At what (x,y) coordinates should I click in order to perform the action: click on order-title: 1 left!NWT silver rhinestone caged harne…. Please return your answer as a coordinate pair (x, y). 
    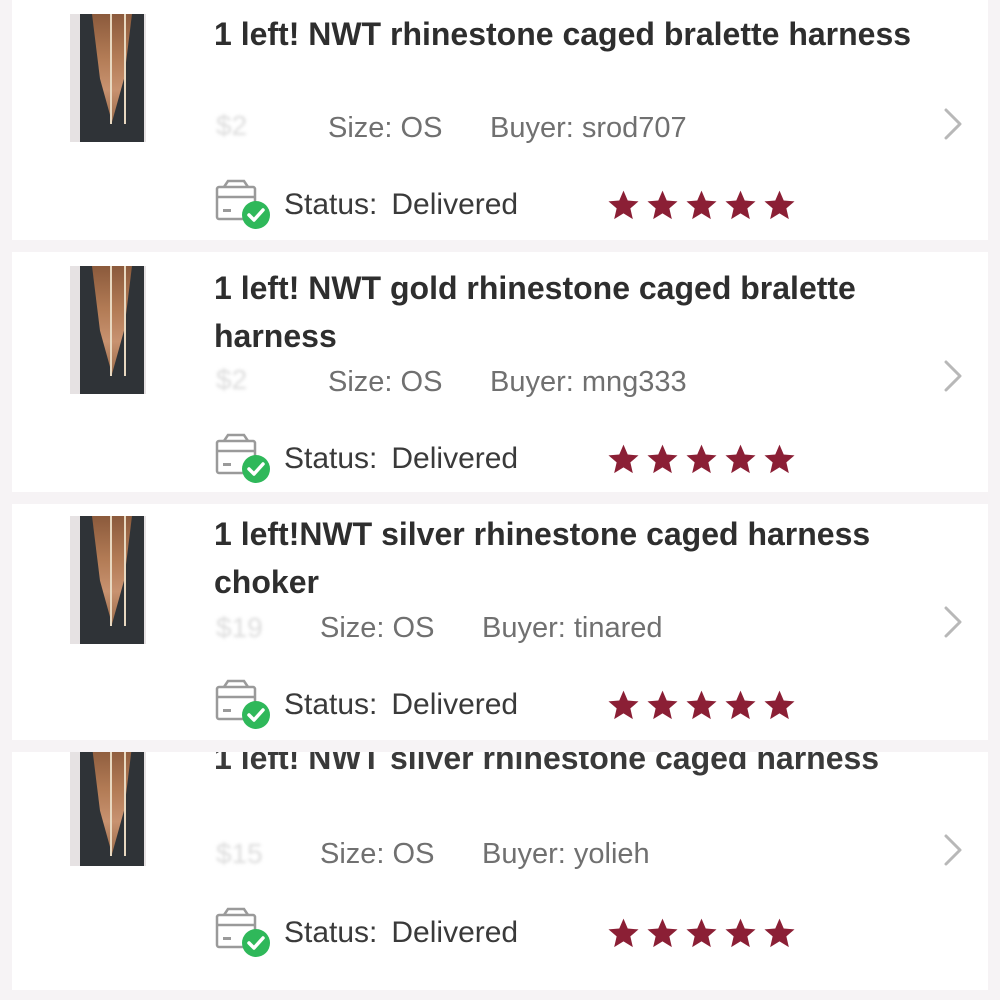
    Looking at the image, I should click on (564, 558).